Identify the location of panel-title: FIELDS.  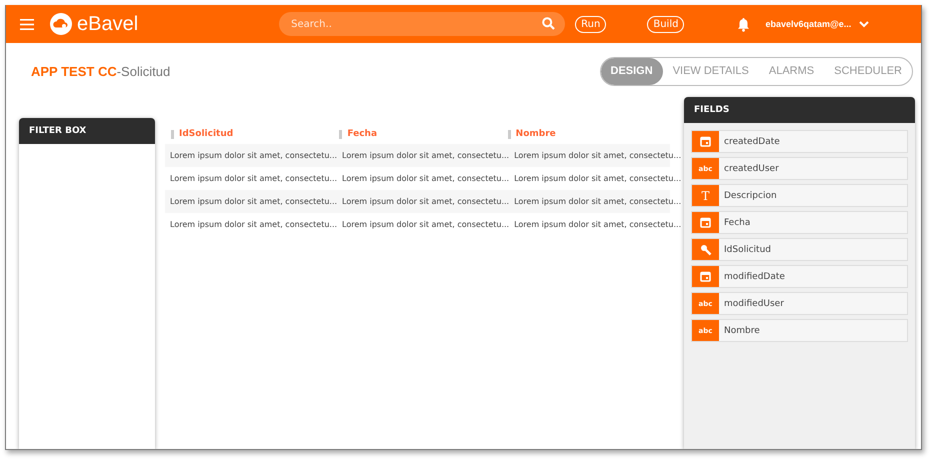
(799, 110).